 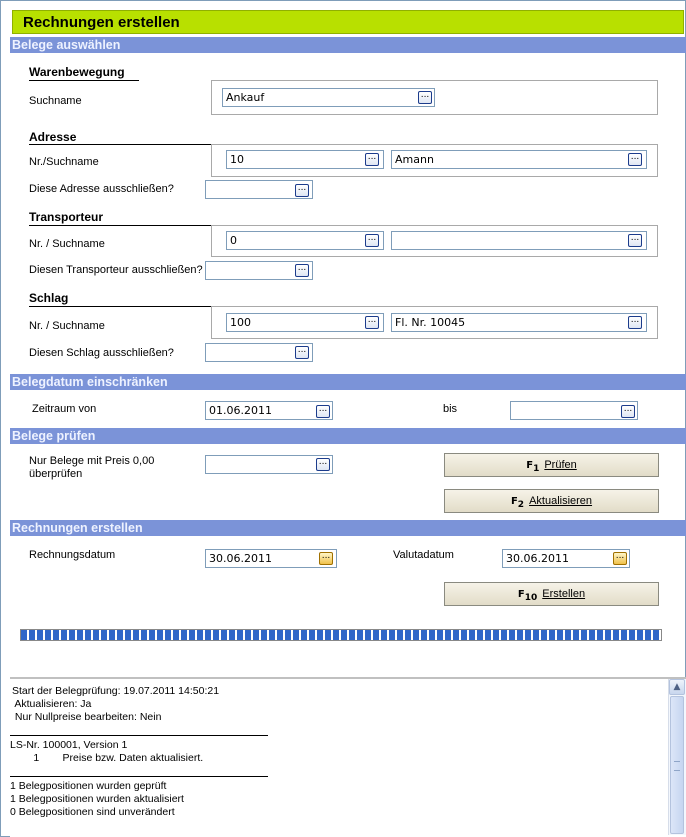 I want to click on schlag-name-value: Fl. Nr. 10045, so click(x=430, y=322).